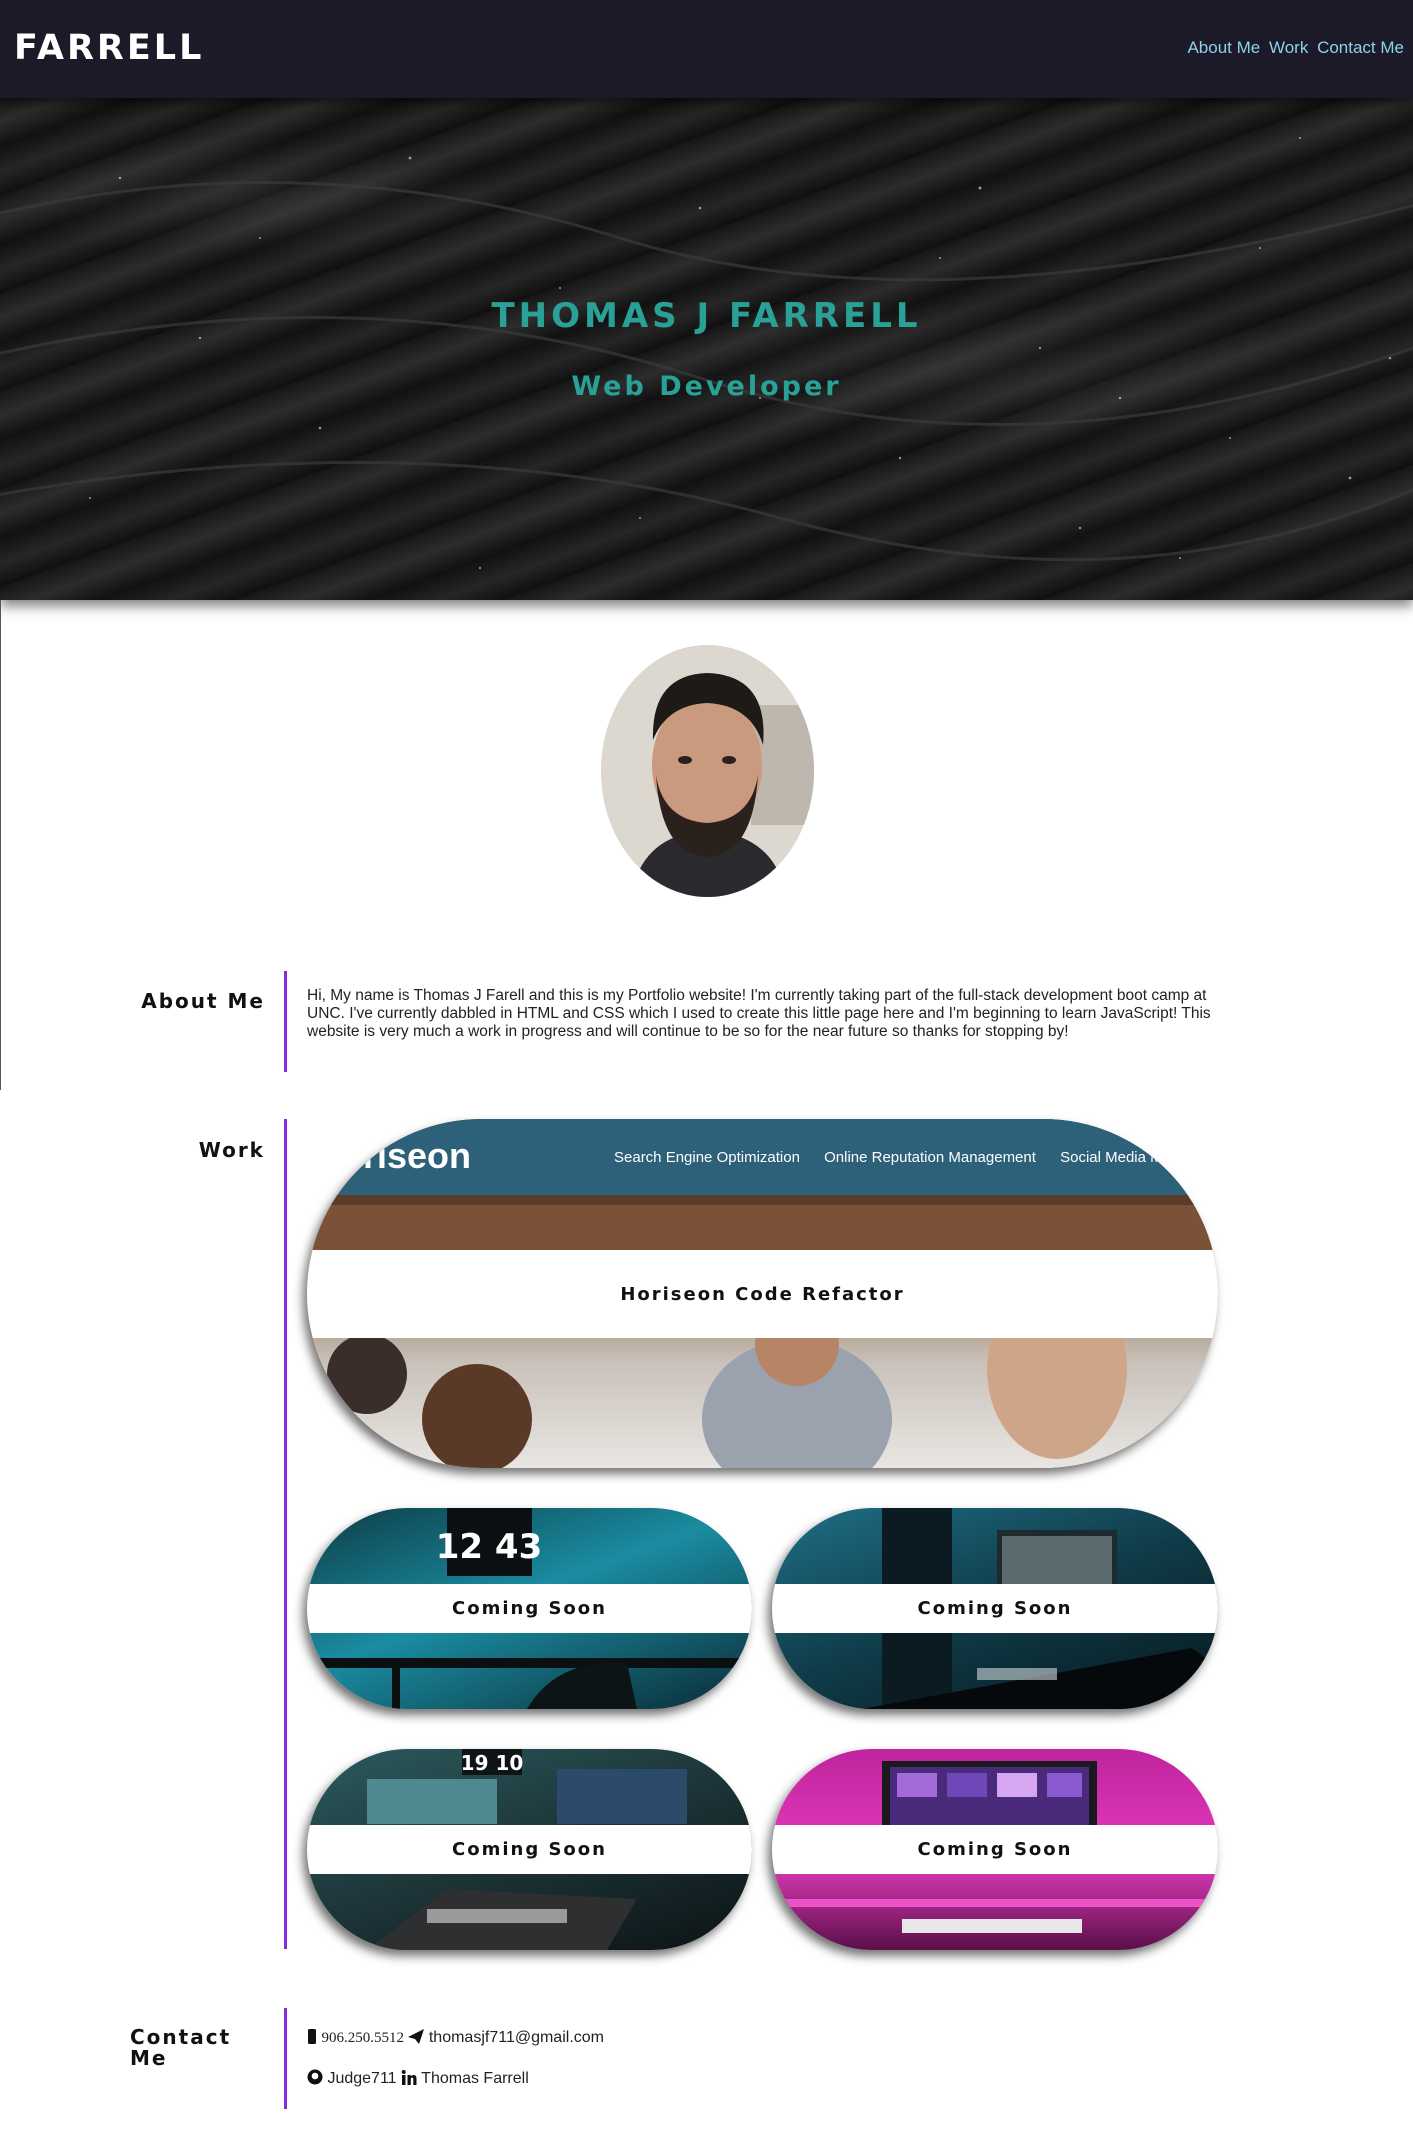  I want to click on project-4-band: Coming Soon, so click(995, 1849).